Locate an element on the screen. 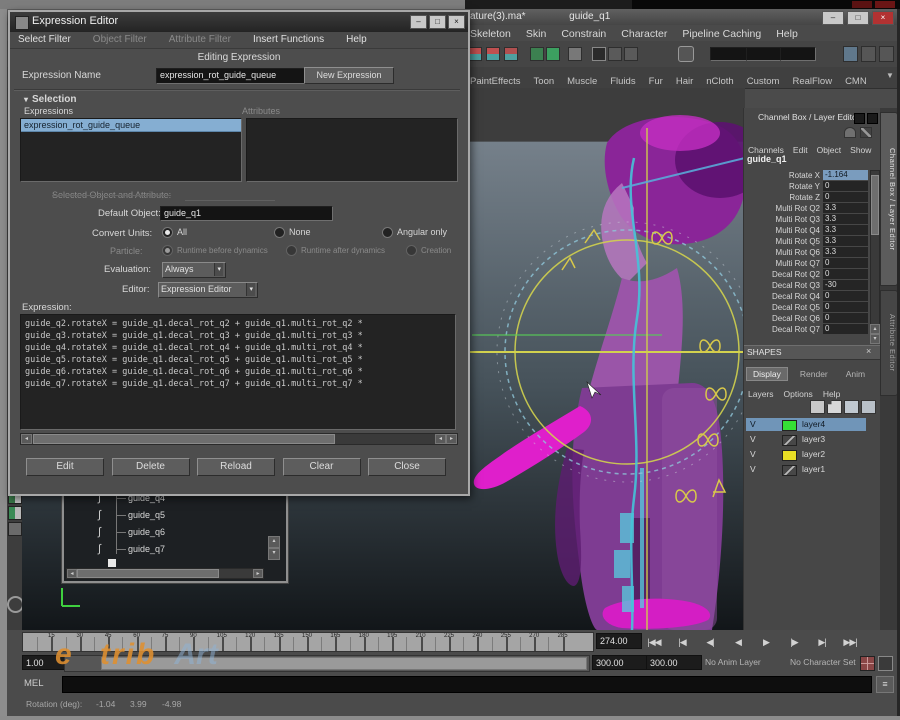  history-icon is located at coordinates (537, 54).